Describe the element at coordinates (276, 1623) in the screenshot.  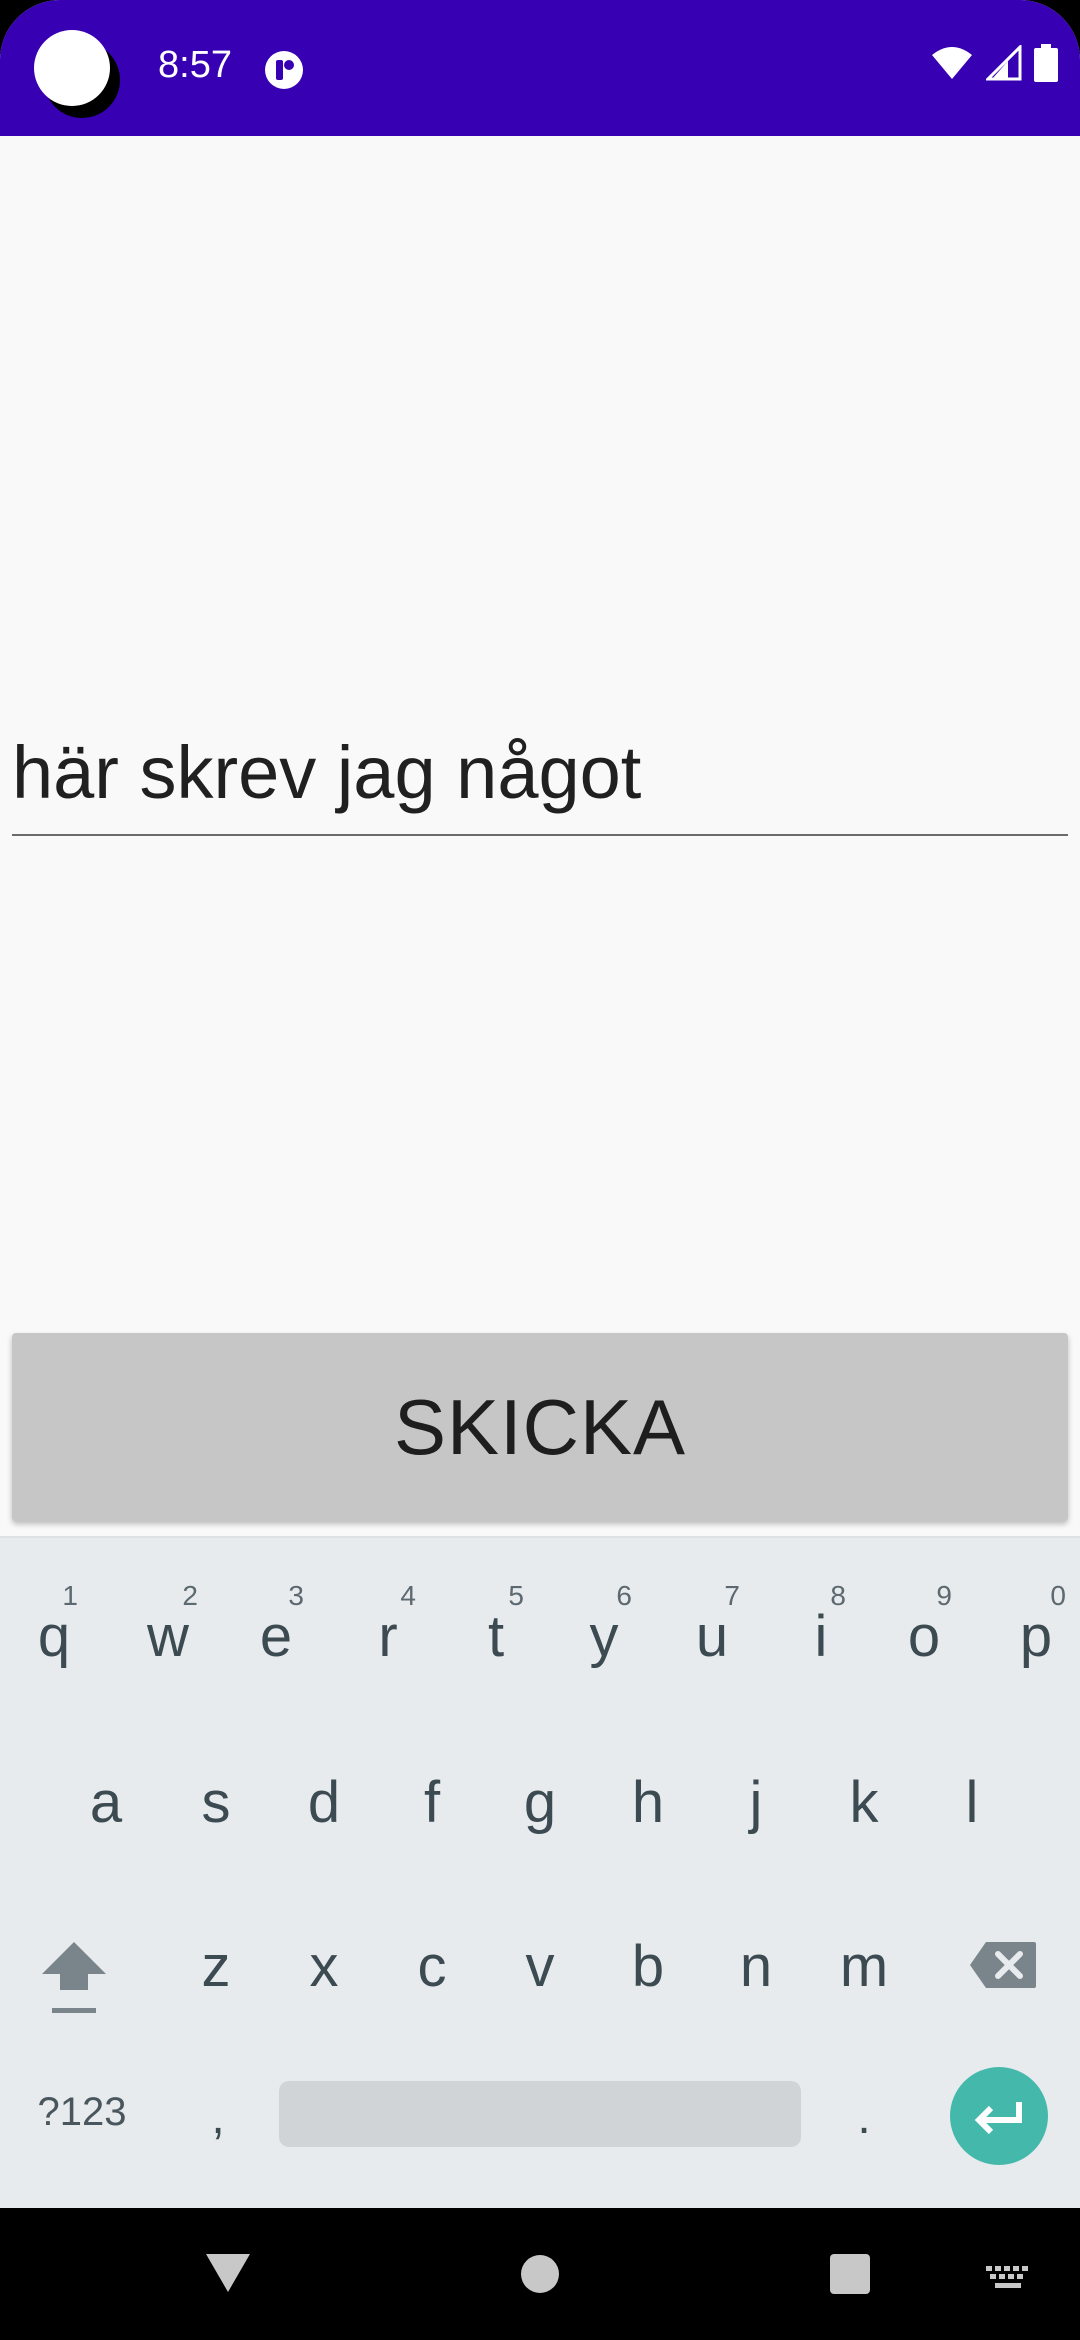
I see `key-e: 3e` at that location.